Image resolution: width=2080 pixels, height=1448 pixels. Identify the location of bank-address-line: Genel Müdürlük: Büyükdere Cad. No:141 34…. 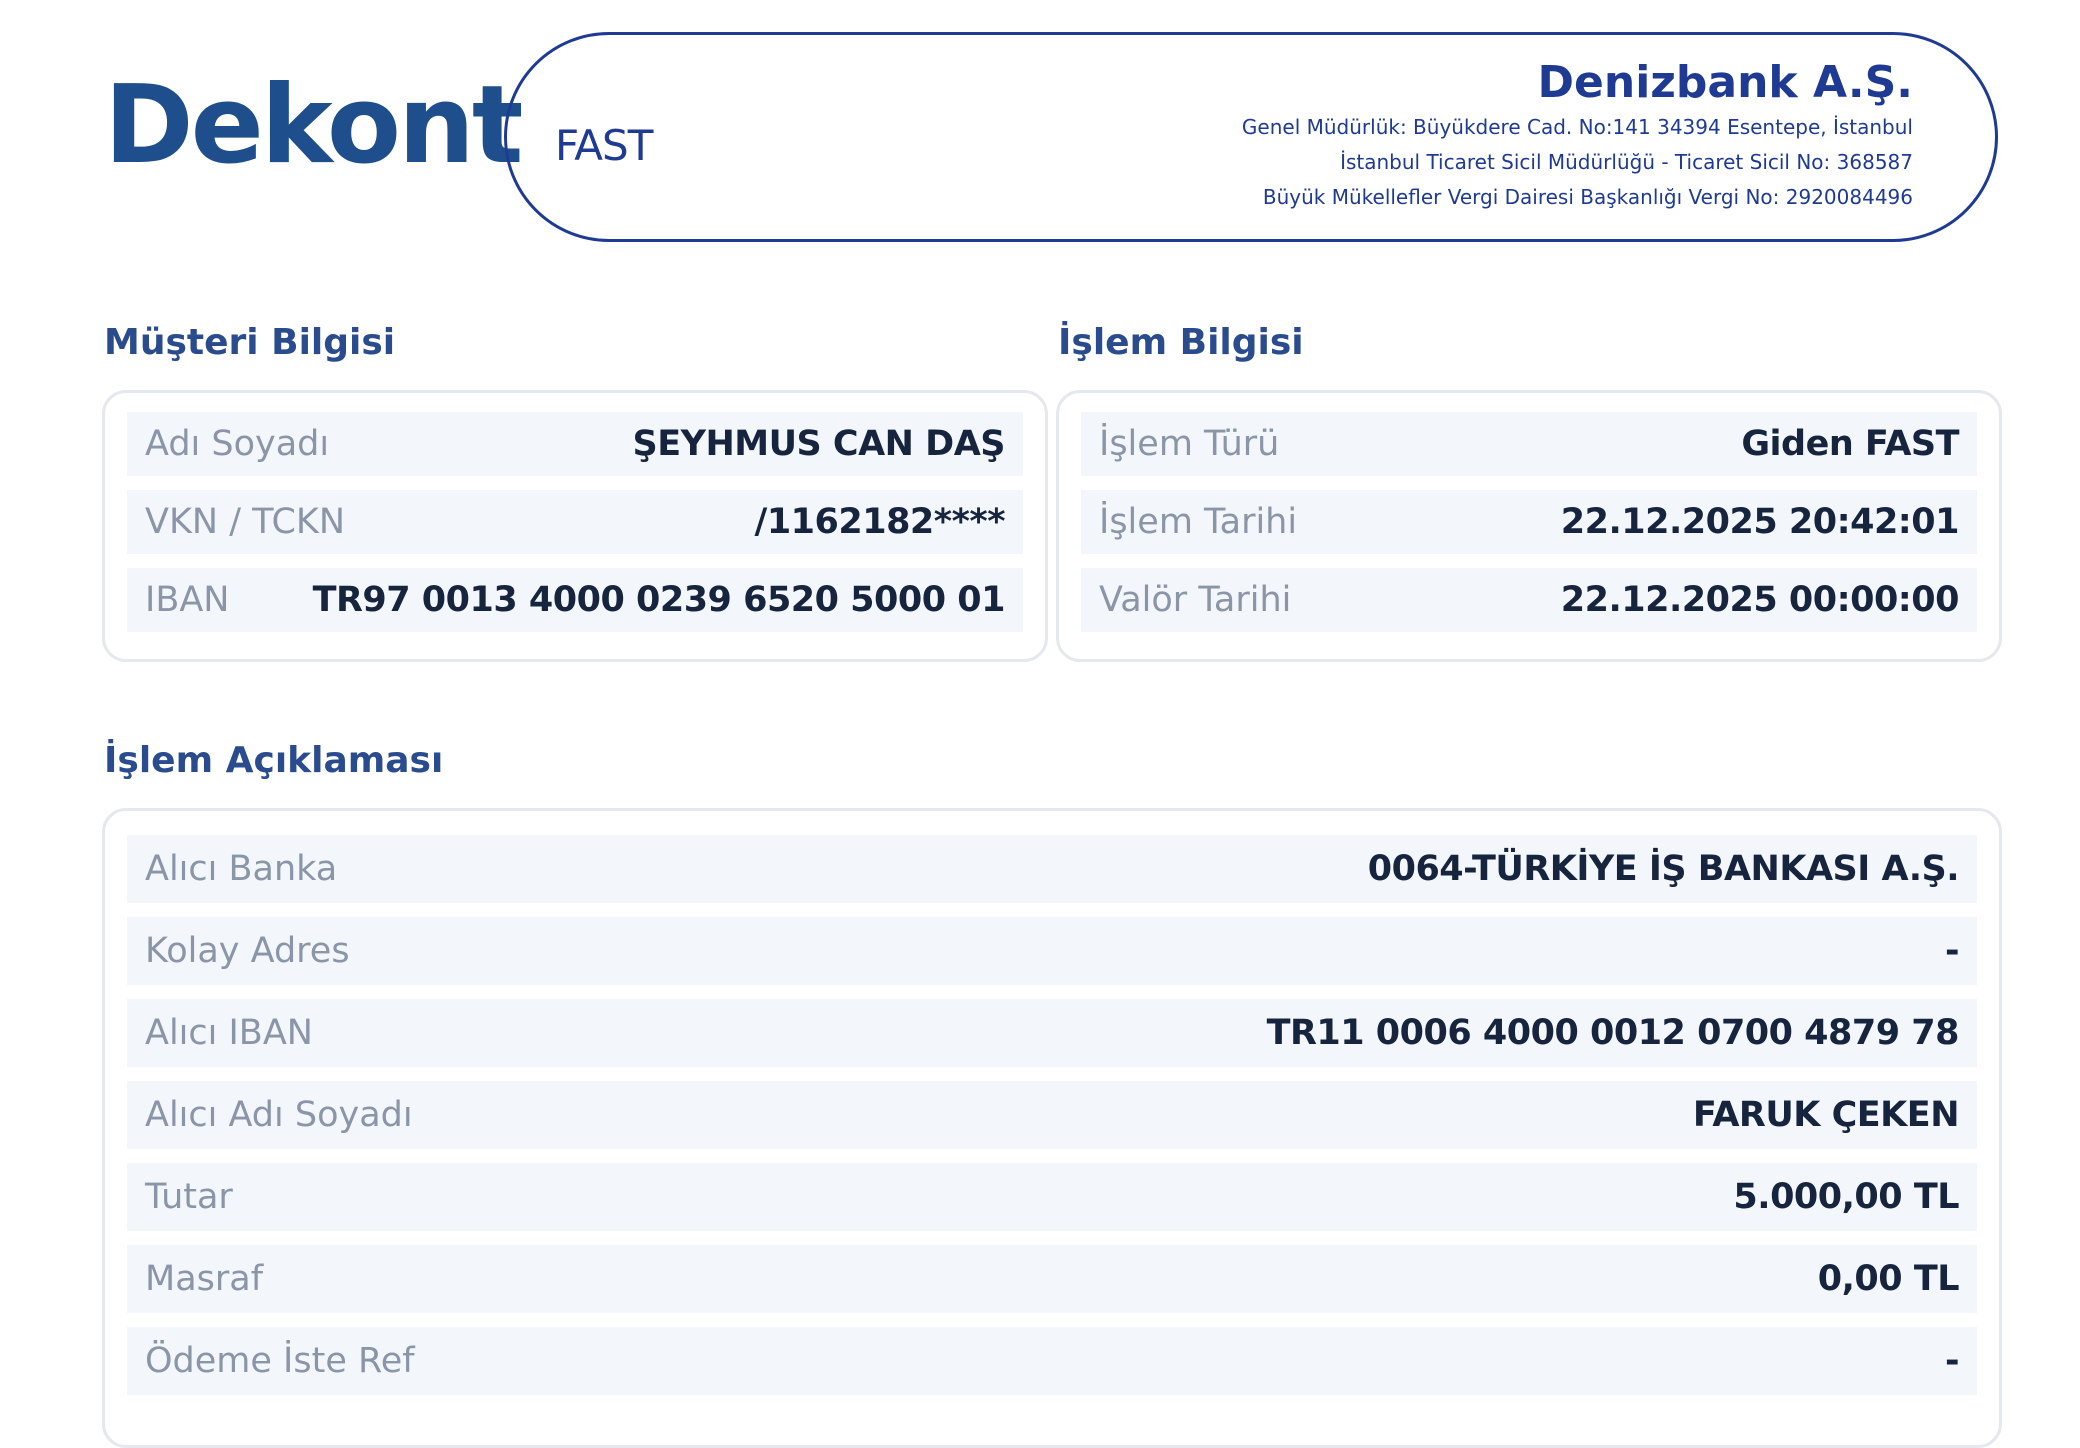
(1577, 127).